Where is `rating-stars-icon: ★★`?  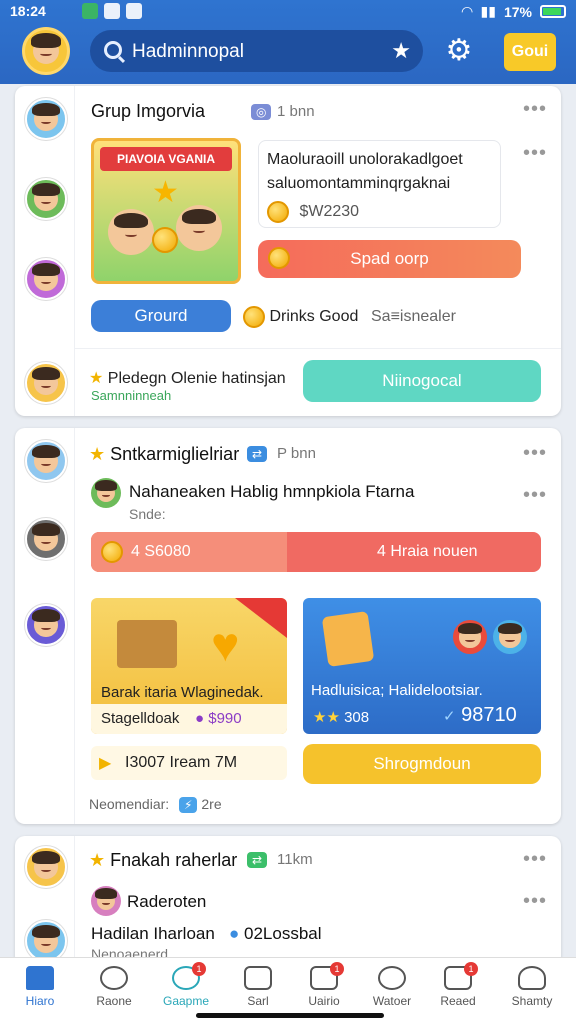
rating-stars-icon: ★★ is located at coordinates (326, 717).